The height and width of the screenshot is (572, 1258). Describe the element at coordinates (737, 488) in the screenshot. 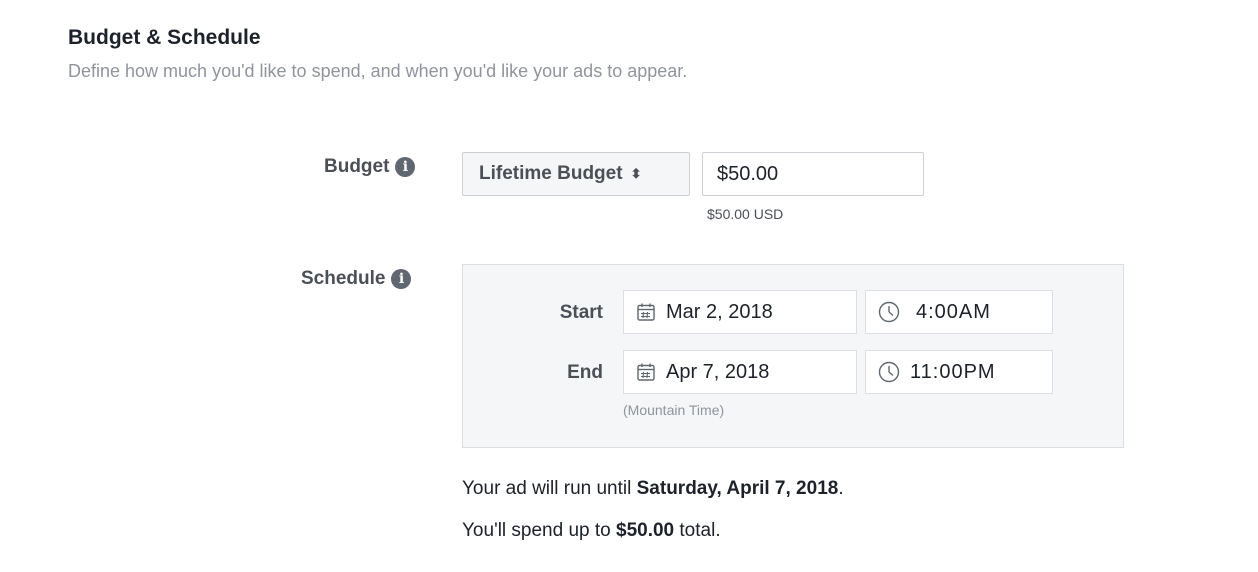

I see `run-end-date: Saturday, April 7, 2018` at that location.